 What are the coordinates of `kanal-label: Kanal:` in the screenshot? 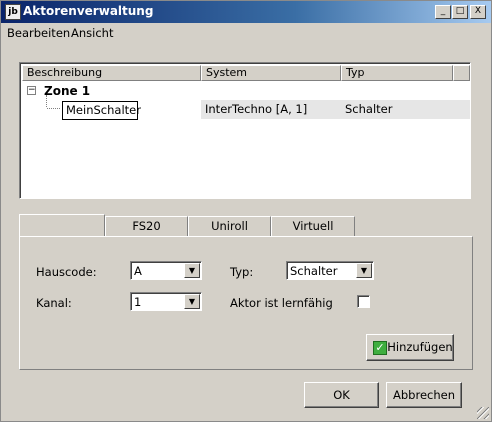 It's located at (54, 303).